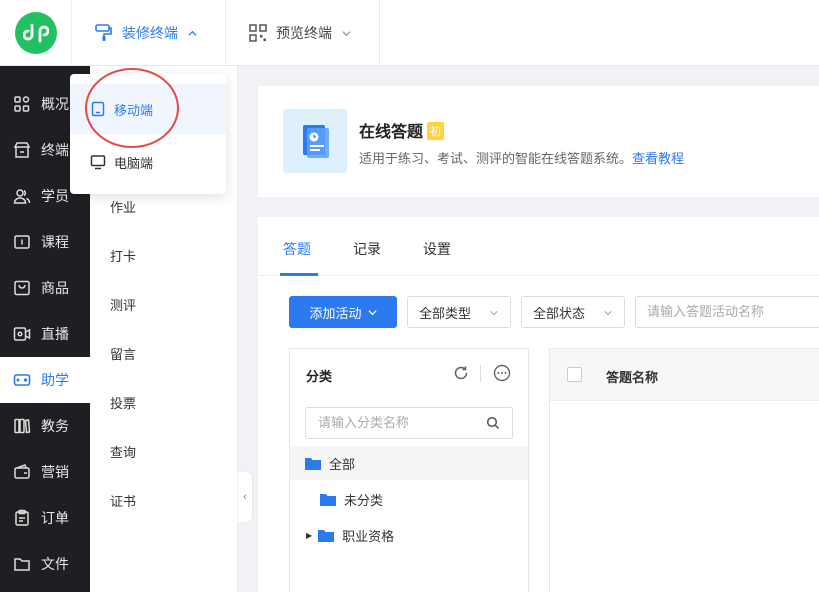 This screenshot has height=592, width=819. I want to click on sidebar-item-academic: 教务, so click(45, 426).